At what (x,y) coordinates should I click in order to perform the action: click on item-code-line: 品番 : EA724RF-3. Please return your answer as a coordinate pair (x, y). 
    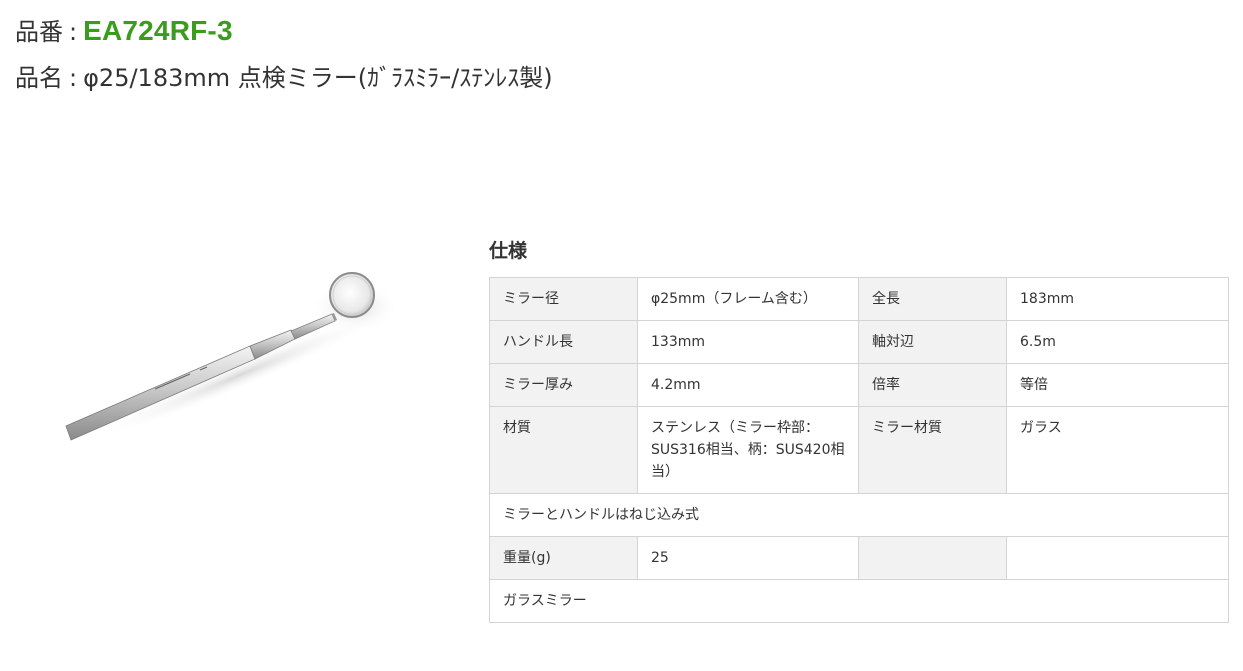
    Looking at the image, I should click on (284, 32).